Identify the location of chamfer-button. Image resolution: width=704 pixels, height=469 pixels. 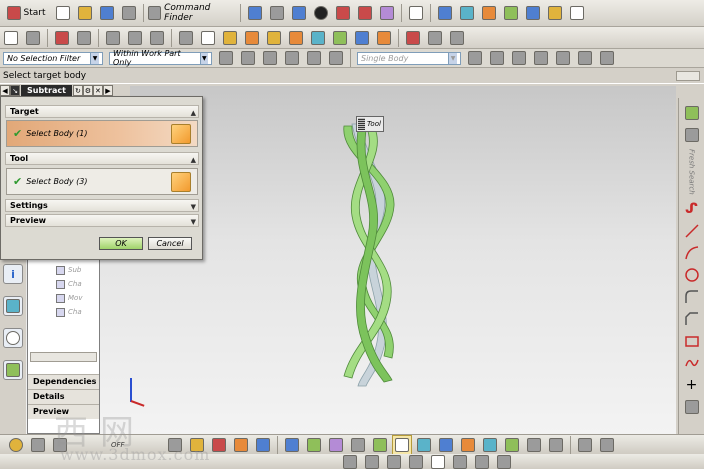
(296, 38).